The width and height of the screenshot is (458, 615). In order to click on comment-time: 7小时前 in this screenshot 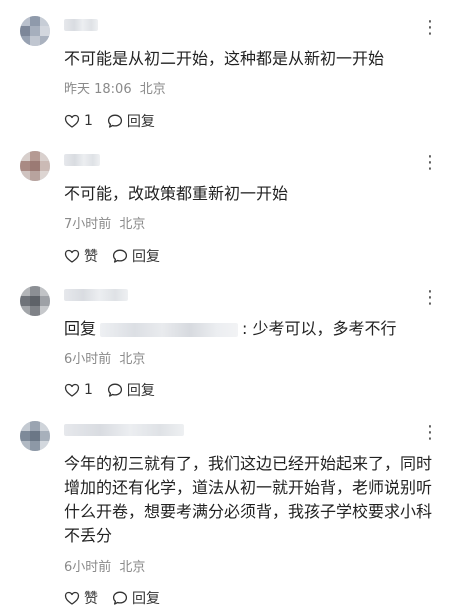, I will do `click(88, 224)`.